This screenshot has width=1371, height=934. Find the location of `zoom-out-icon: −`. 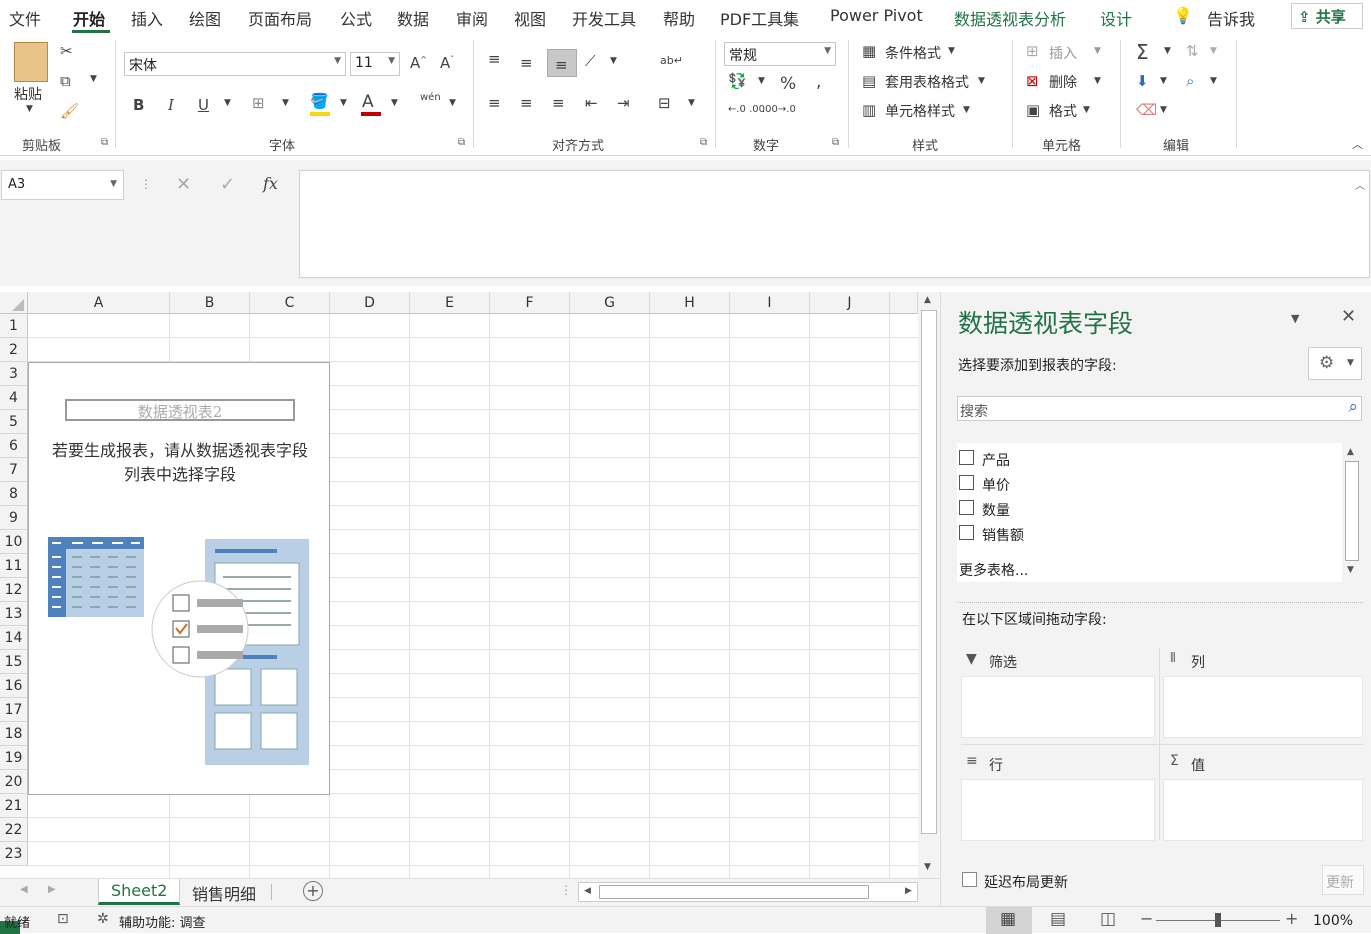

zoom-out-icon: − is located at coordinates (1146, 918).